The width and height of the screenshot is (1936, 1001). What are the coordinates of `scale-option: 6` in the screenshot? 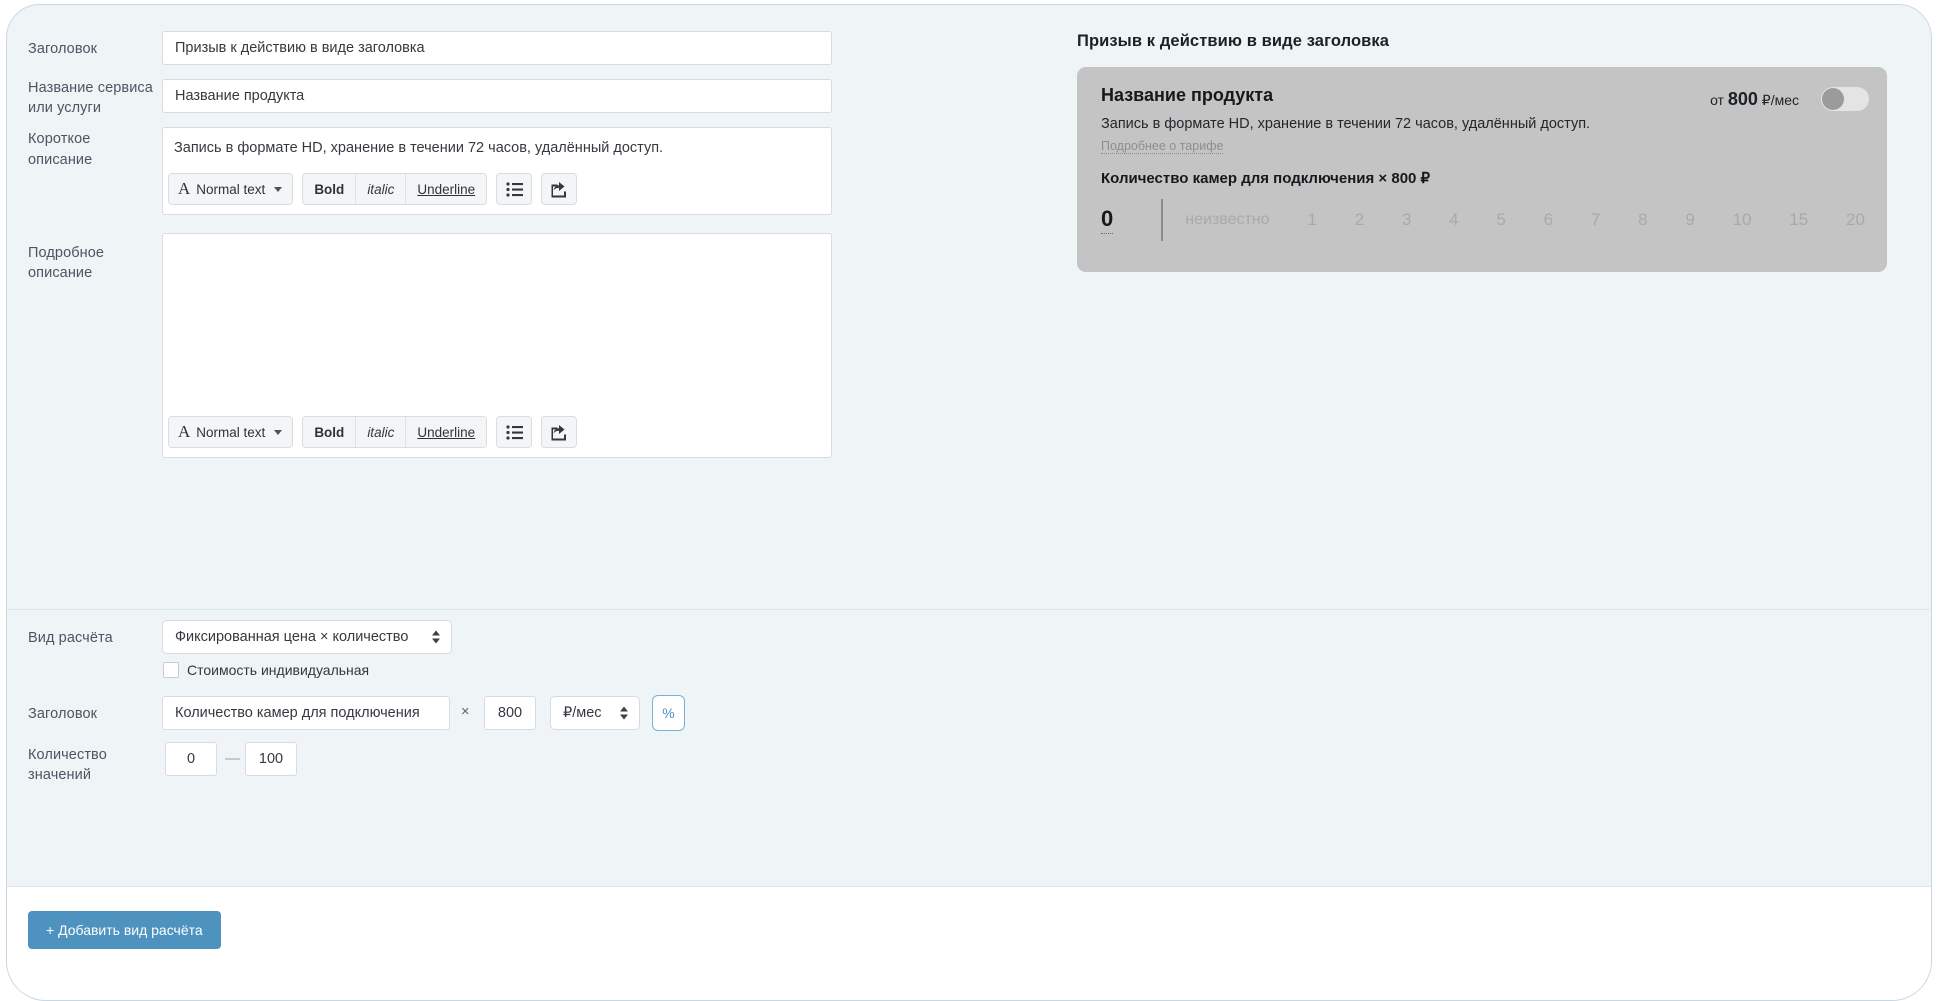 It's located at (1548, 220).